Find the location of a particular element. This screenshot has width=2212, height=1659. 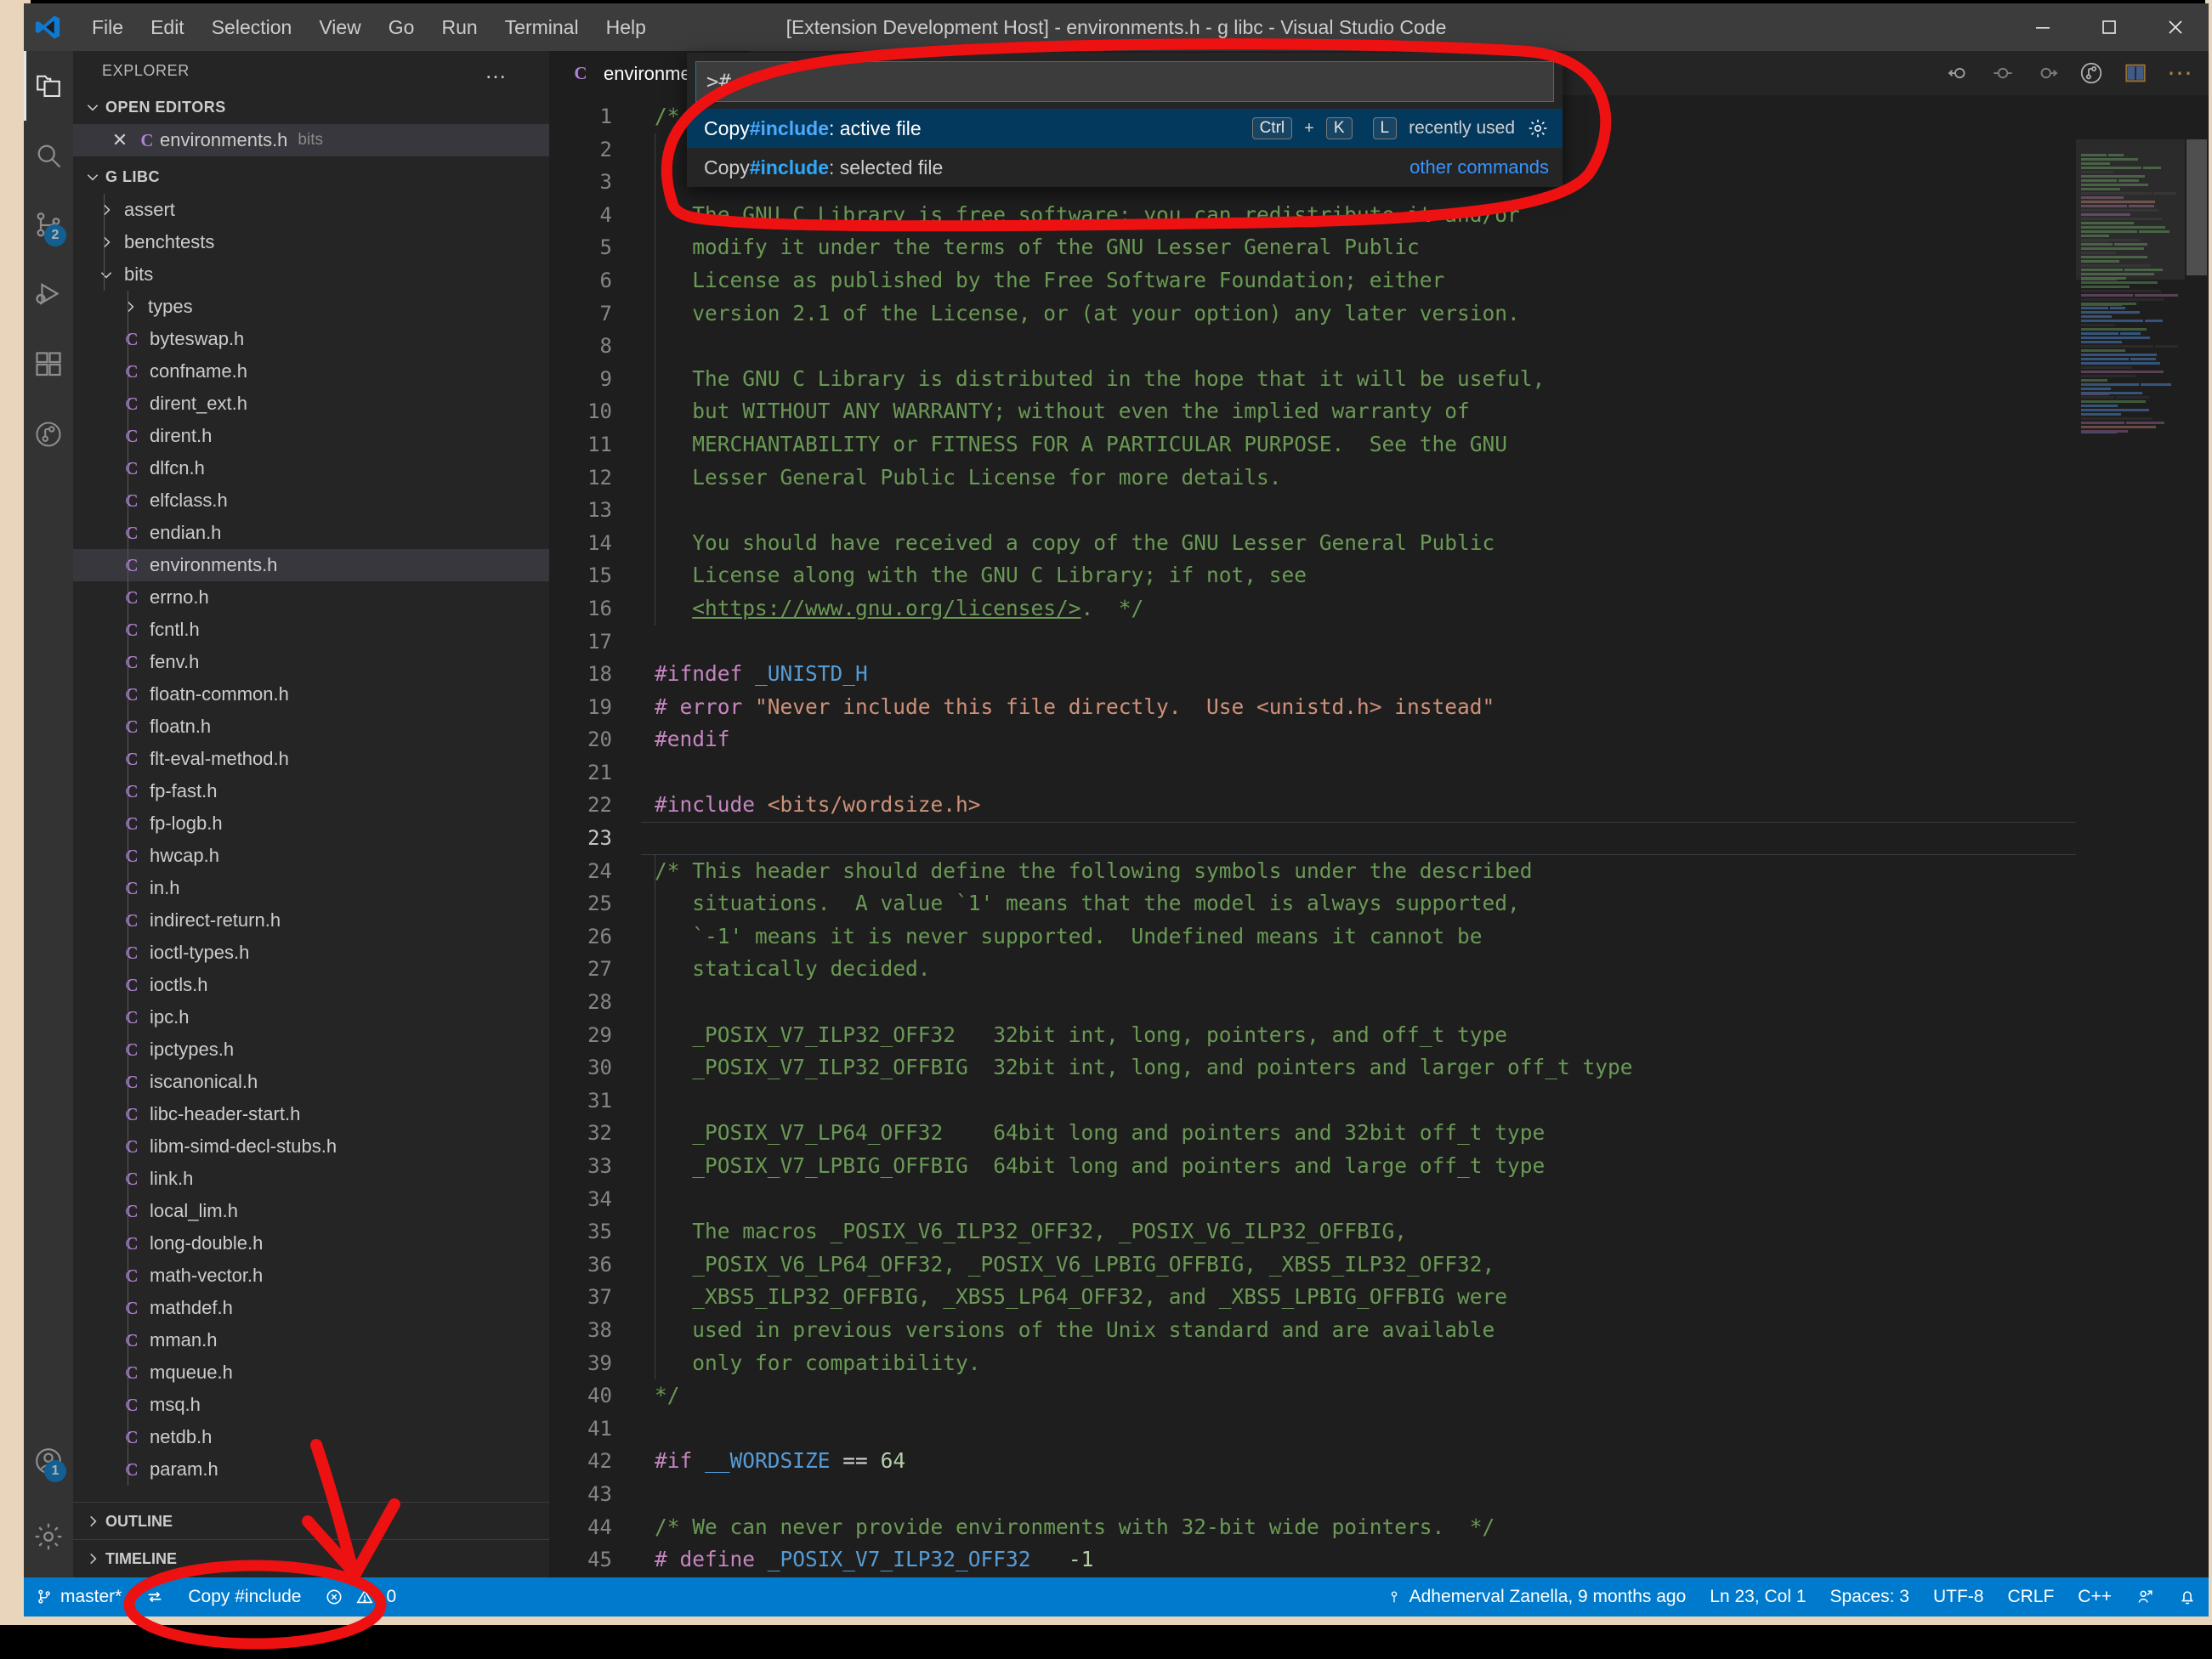

tree-file: Cfcntl.h is located at coordinates (311, 630).